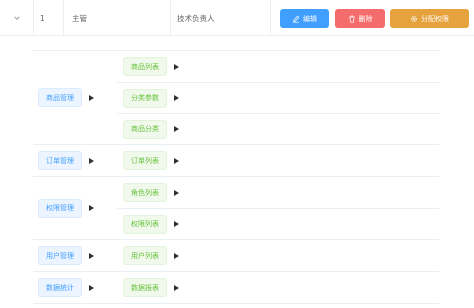 This screenshot has width=474, height=308. I want to click on permission-level1: 订单管理, so click(75, 160).